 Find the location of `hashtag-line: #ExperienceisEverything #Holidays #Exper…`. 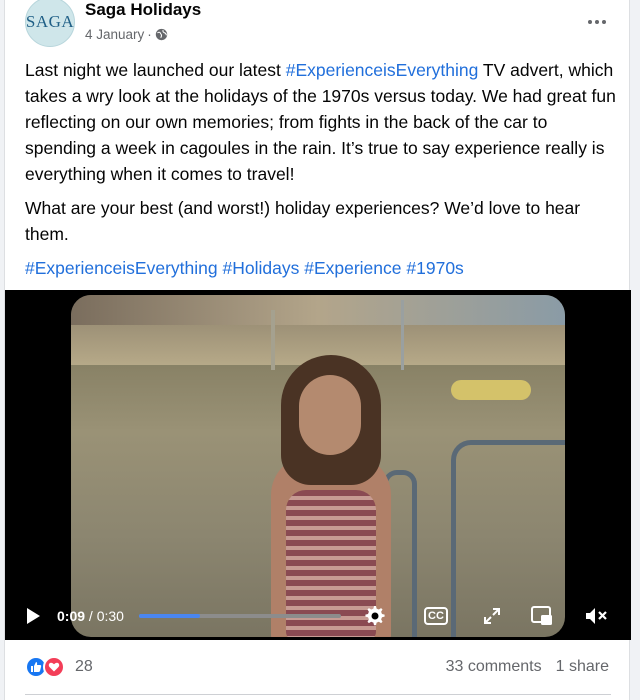

hashtag-line: #ExperienceisEverything #Holidays #Exper… is located at coordinates (322, 268).